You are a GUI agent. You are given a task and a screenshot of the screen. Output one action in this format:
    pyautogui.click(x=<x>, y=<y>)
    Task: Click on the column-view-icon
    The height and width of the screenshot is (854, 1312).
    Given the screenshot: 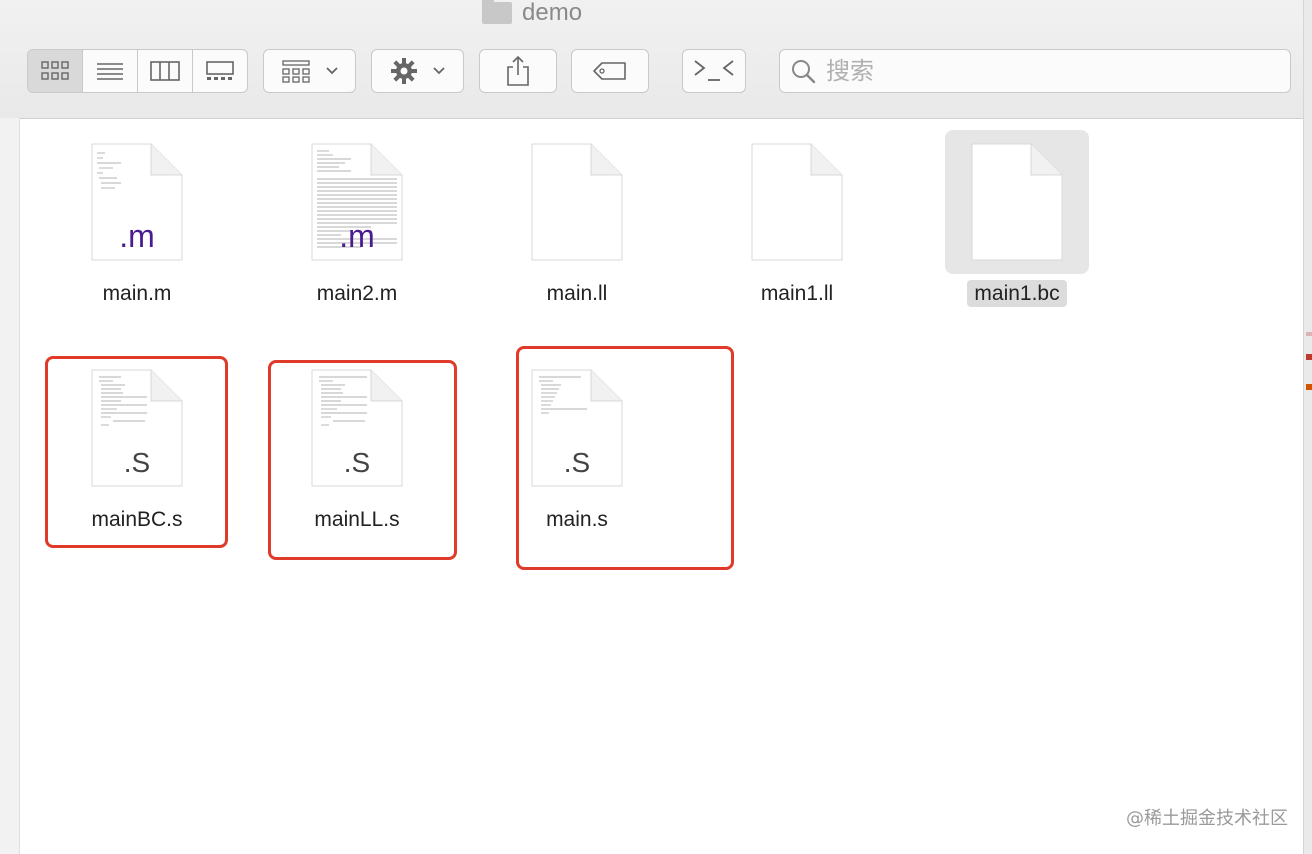 What is the action you would take?
    pyautogui.click(x=165, y=71)
    